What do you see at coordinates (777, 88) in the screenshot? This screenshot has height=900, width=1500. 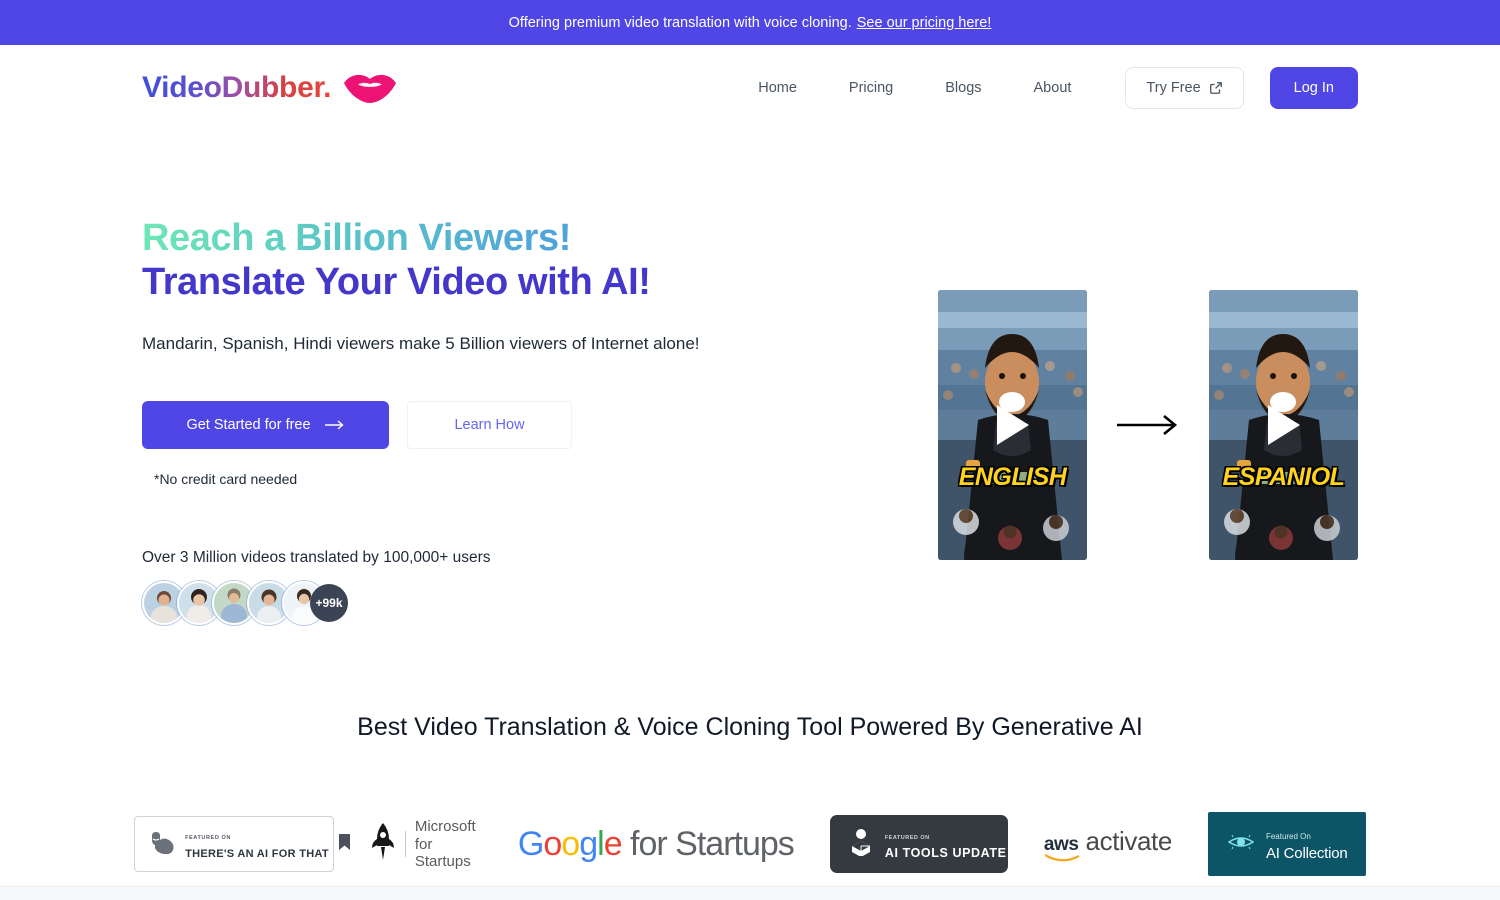 I see `nav-item-home: Home` at bounding box center [777, 88].